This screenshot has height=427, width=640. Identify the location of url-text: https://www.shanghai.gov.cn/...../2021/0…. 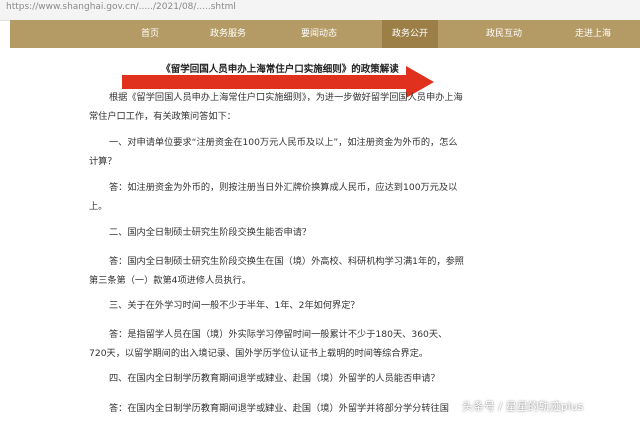
(121, 7).